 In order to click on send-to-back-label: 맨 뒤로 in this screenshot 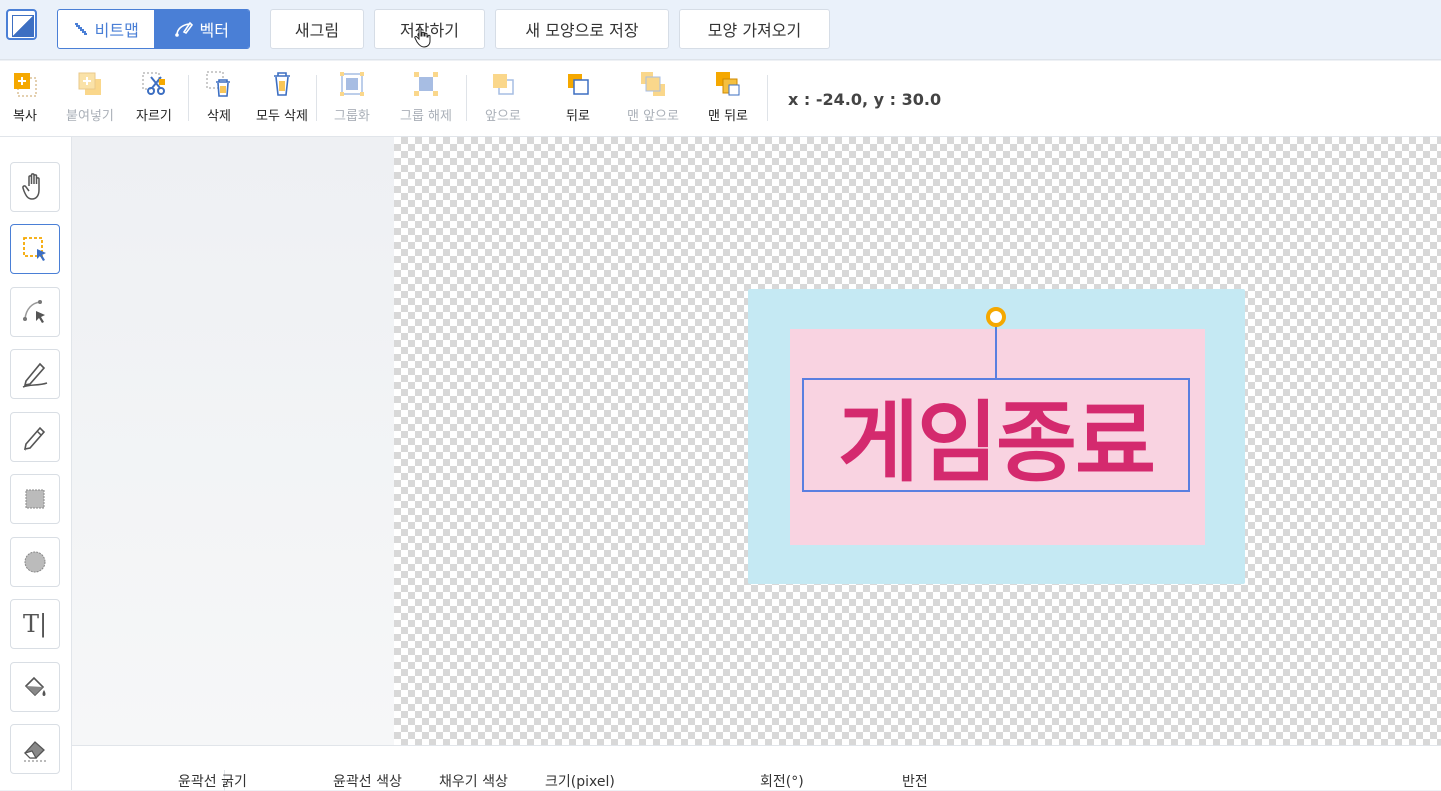, I will do `click(728, 116)`.